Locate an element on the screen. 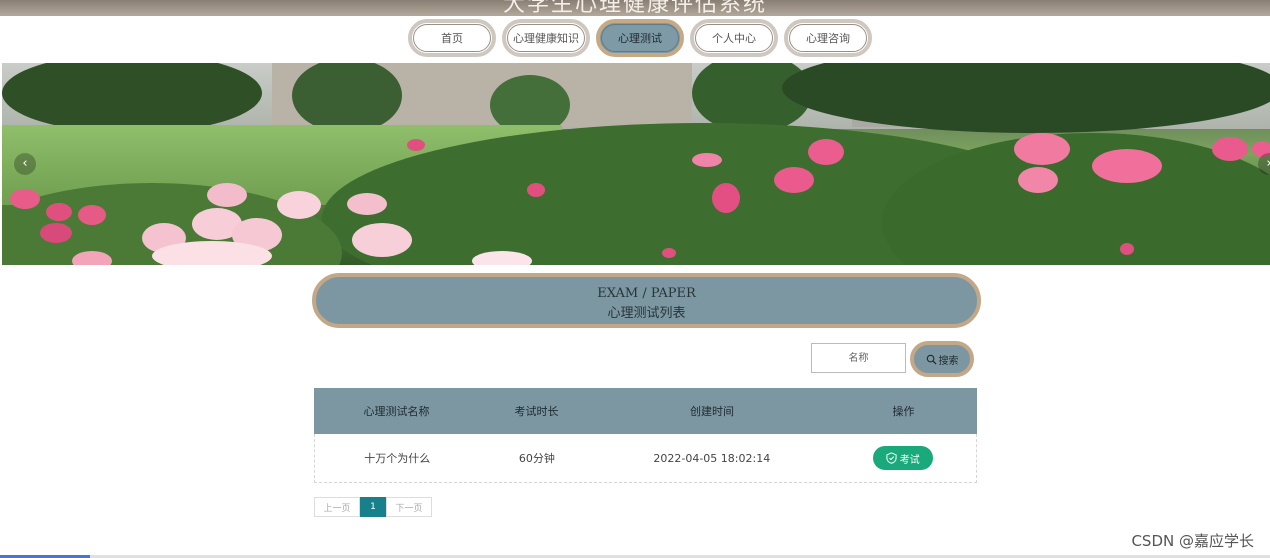 The height and width of the screenshot is (558, 1270). nav-item-consult: 心理咨询 is located at coordinates (828, 38).